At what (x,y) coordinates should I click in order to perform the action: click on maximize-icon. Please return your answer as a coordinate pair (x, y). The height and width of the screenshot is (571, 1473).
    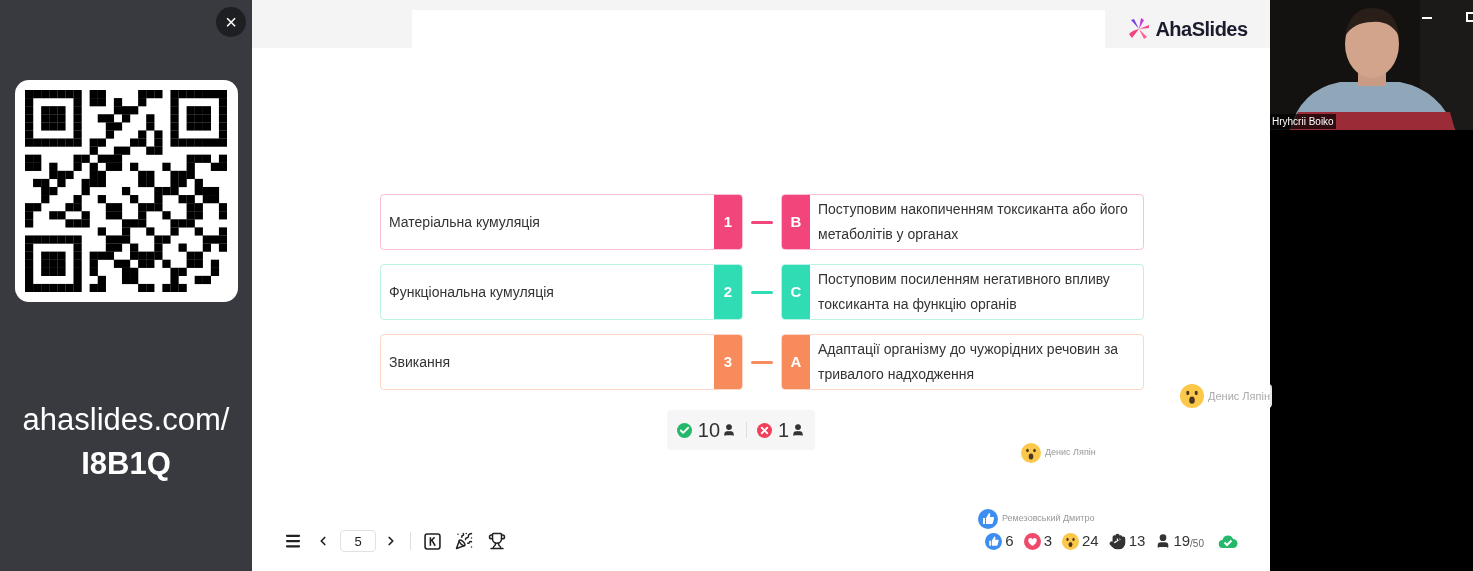
    Looking at the image, I should click on (1469, 17).